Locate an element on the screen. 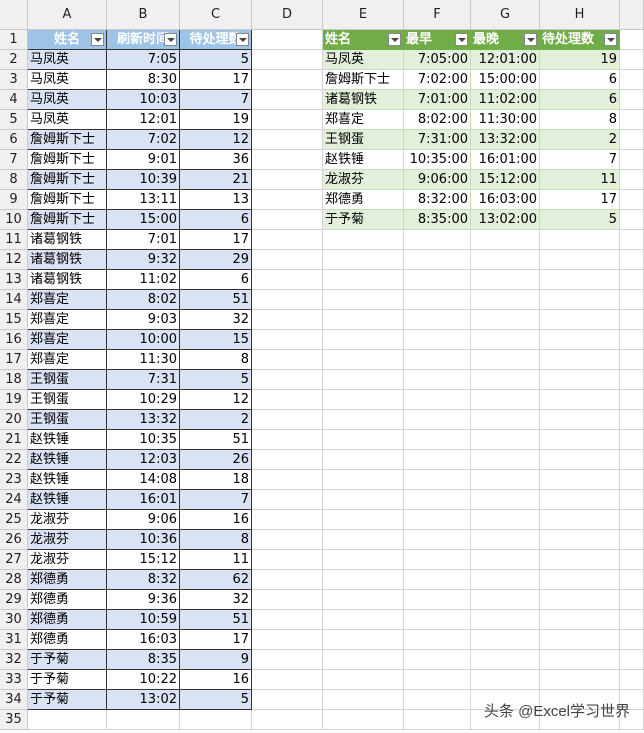  table1-cell: 13 is located at coordinates (216, 200).